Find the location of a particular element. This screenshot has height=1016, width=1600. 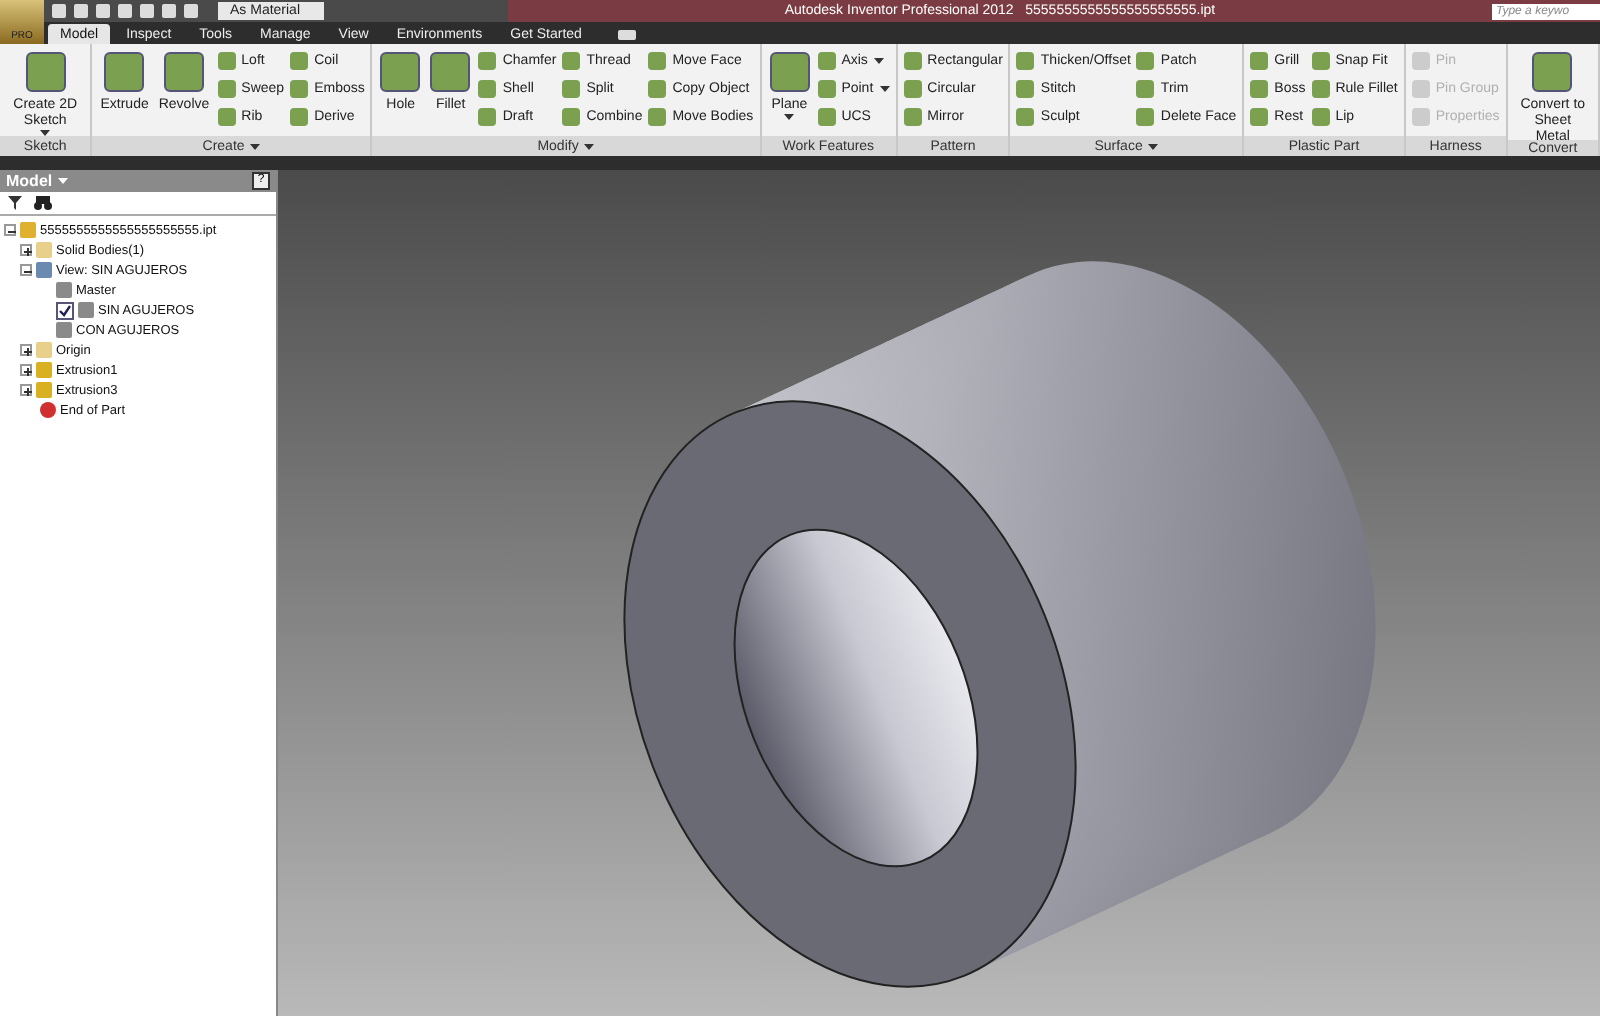

view-icon is located at coordinates (44, 270).